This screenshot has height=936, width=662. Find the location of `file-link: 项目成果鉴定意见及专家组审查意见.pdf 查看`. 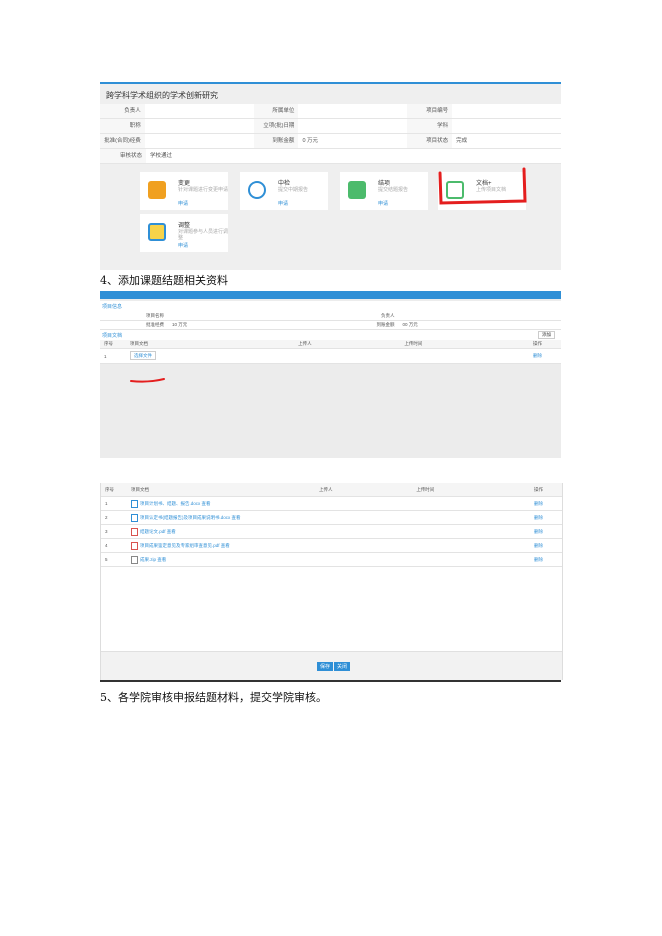

file-link: 项目成果鉴定意见及专家组审查意见.pdf 查看 is located at coordinates (185, 545).